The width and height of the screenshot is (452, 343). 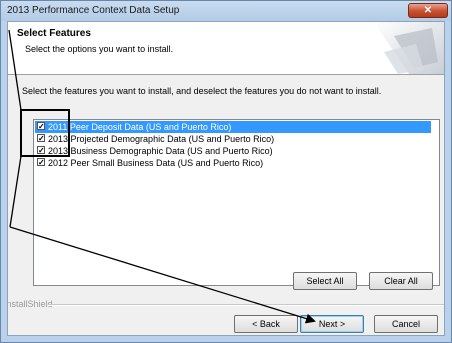 What do you see at coordinates (30, 304) in the screenshot?
I see `installshield-label: InstallShield` at bounding box center [30, 304].